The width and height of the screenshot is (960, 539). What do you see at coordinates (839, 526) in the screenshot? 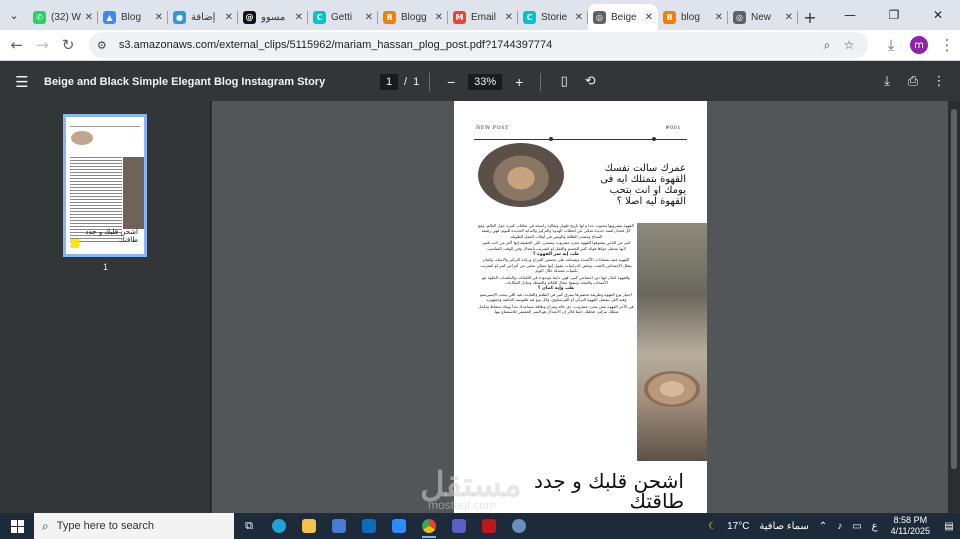
I see `volume-icon: ♪` at bounding box center [839, 526].